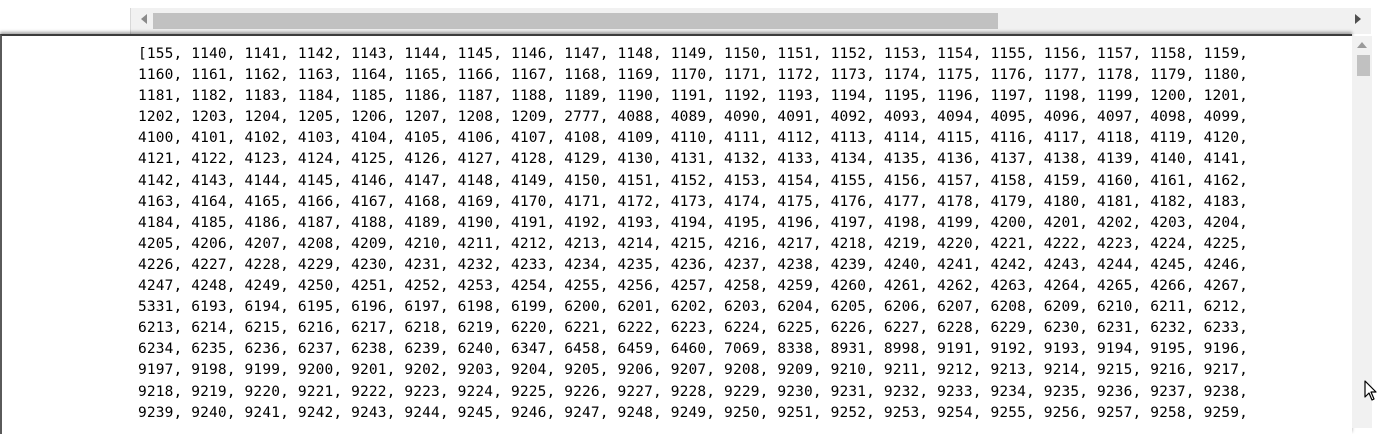  I want to click on horizontal-scrollbar, so click(750, 21).